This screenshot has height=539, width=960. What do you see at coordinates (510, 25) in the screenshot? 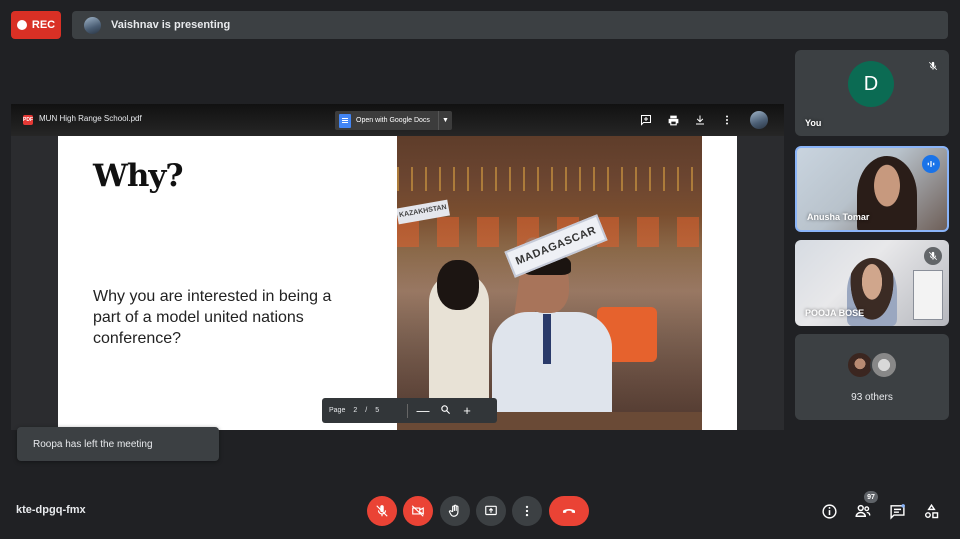
I see `presenting-banner: Vaishnav is presenting` at bounding box center [510, 25].